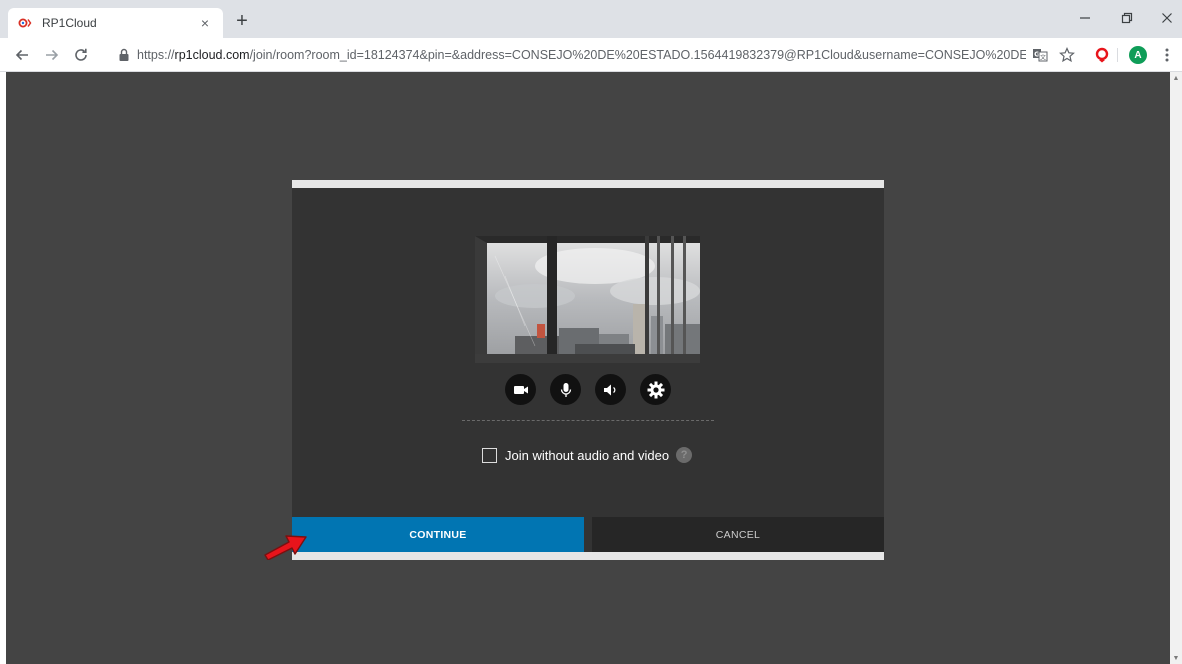  I want to click on vertical-scrollbar: ▲ ▼, so click(1176, 368).